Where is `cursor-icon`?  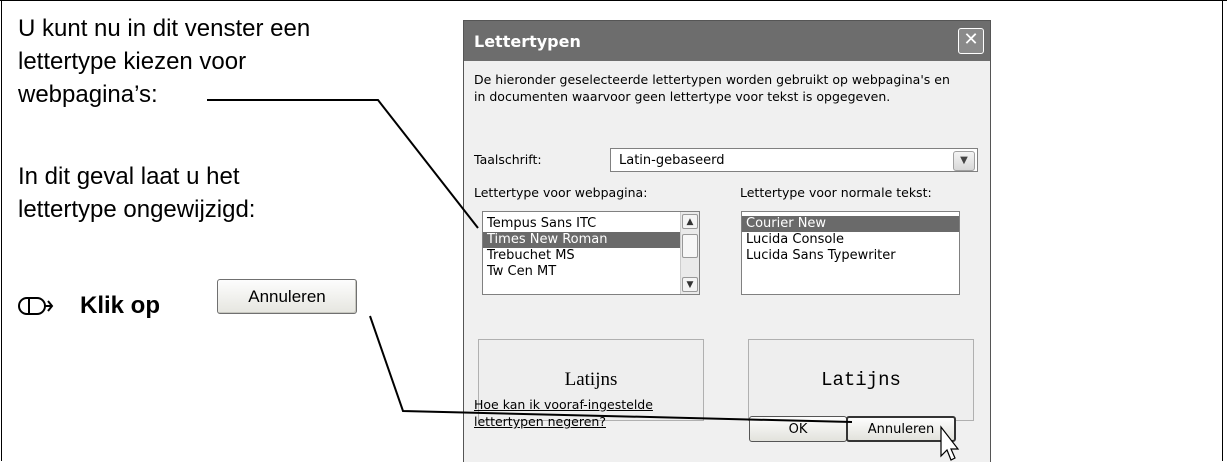
cursor-icon is located at coordinates (950, 443).